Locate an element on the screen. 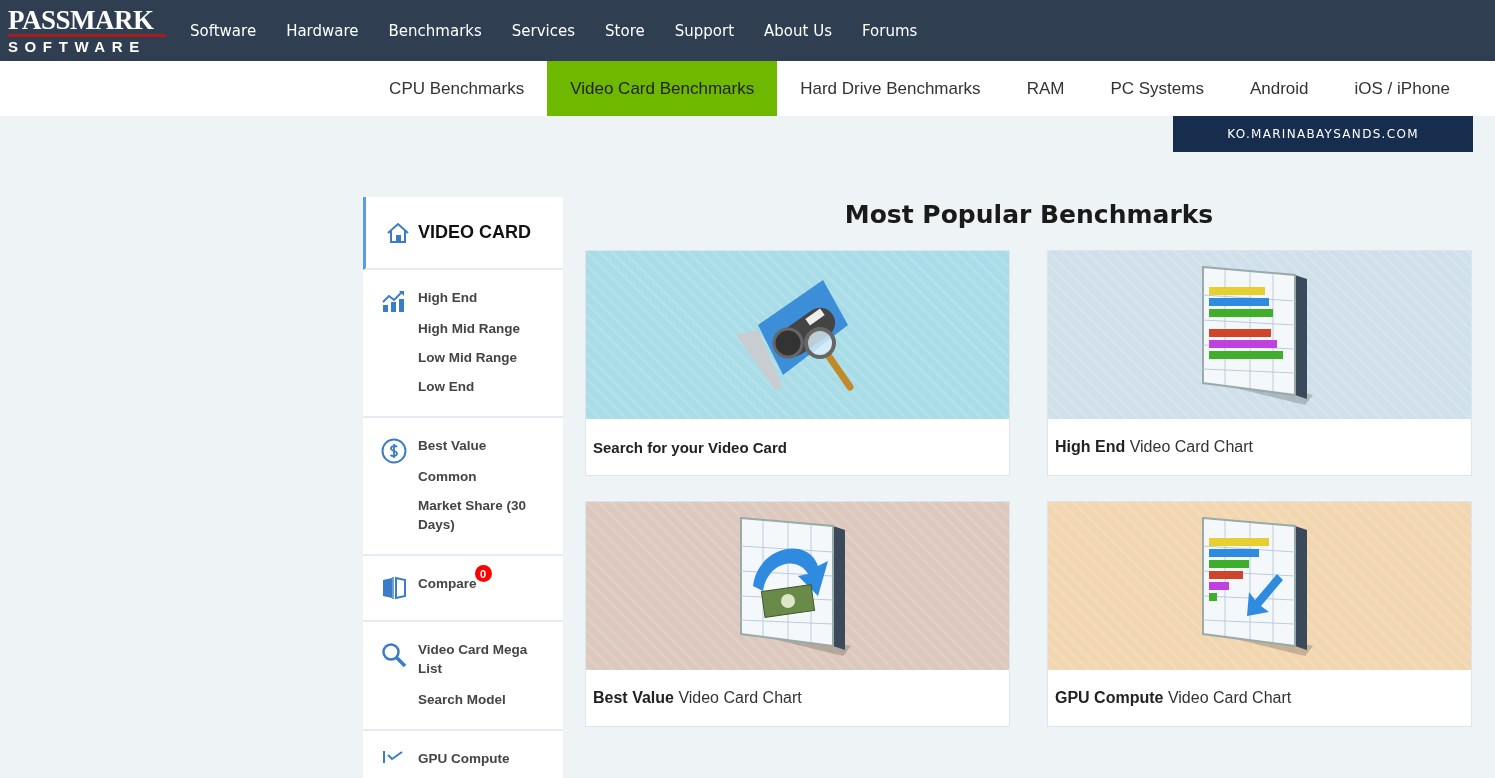 The height and width of the screenshot is (778, 1495). passmark-logo: PASSMARK SOFTWARE is located at coordinates (87, 30).